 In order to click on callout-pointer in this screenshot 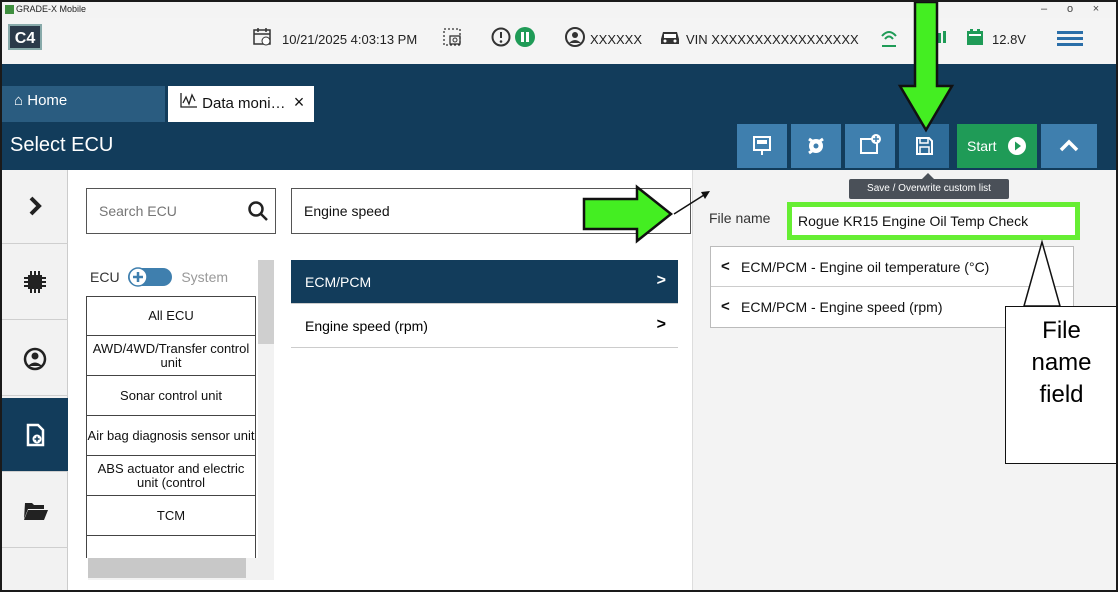, I will do `click(1042, 273)`.